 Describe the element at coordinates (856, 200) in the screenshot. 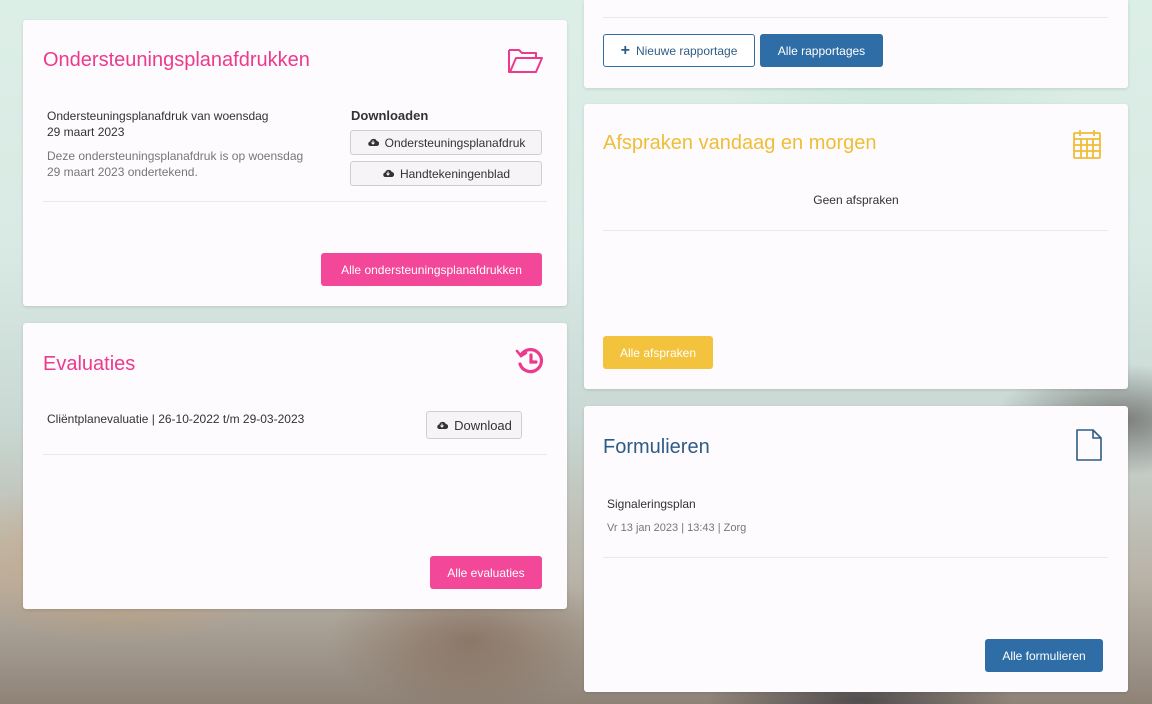

I see `no-appointments-text: Geen afspraken` at that location.